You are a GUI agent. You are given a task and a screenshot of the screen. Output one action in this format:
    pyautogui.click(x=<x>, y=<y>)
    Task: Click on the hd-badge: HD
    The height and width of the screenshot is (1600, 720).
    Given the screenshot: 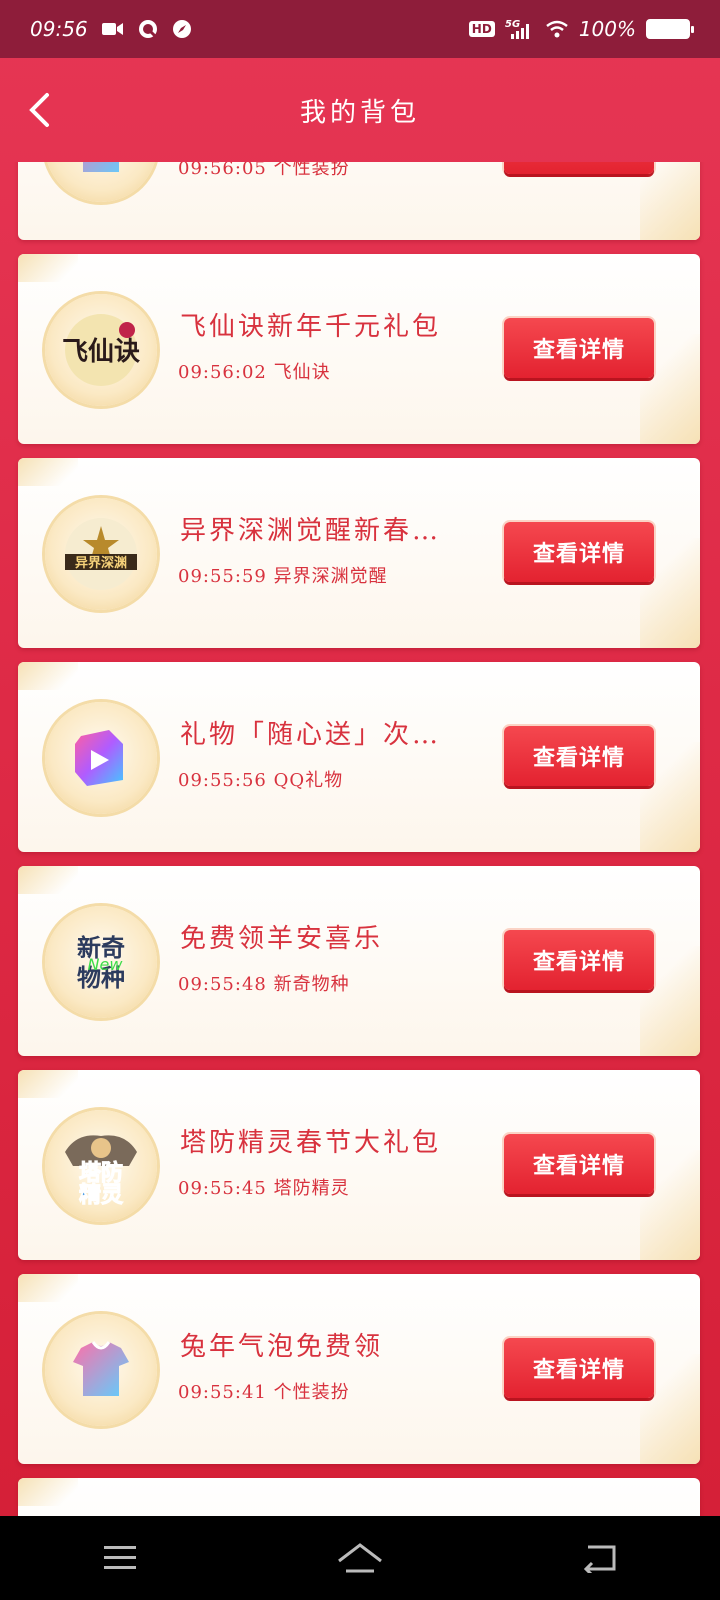 What is the action you would take?
    pyautogui.click(x=481, y=29)
    